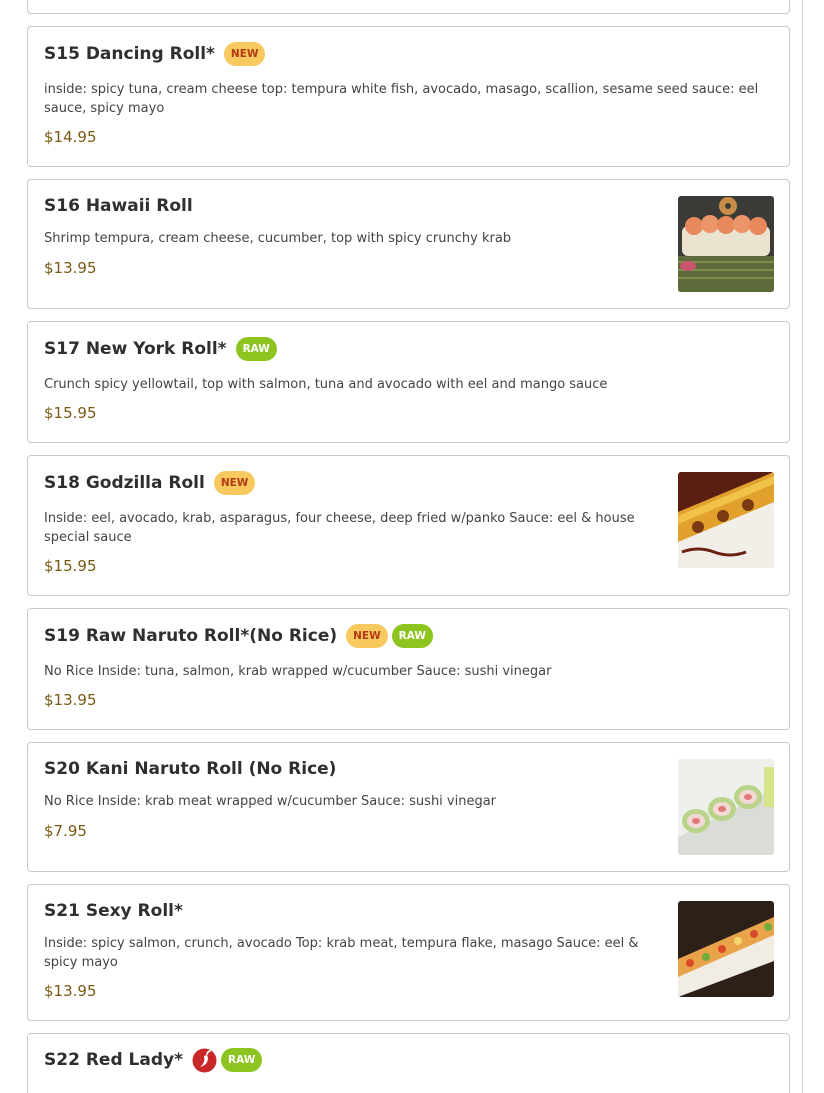 The height and width of the screenshot is (1093, 824). I want to click on item-price: $14.95, so click(70, 137).